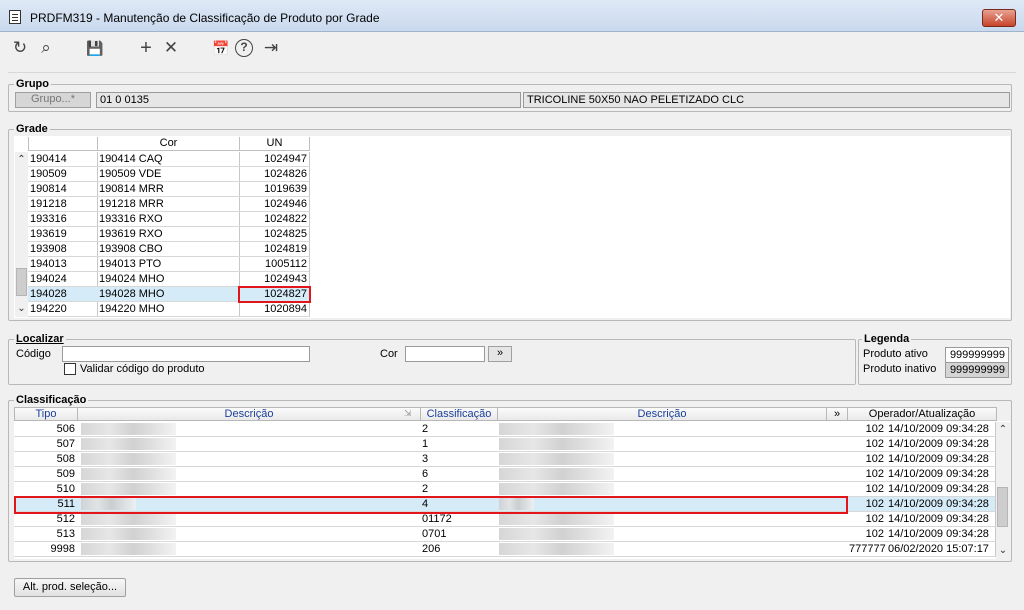 The width and height of the screenshot is (1024, 610). Describe the element at coordinates (408, 413) in the screenshot. I see `sort-icon: ⇲` at that location.